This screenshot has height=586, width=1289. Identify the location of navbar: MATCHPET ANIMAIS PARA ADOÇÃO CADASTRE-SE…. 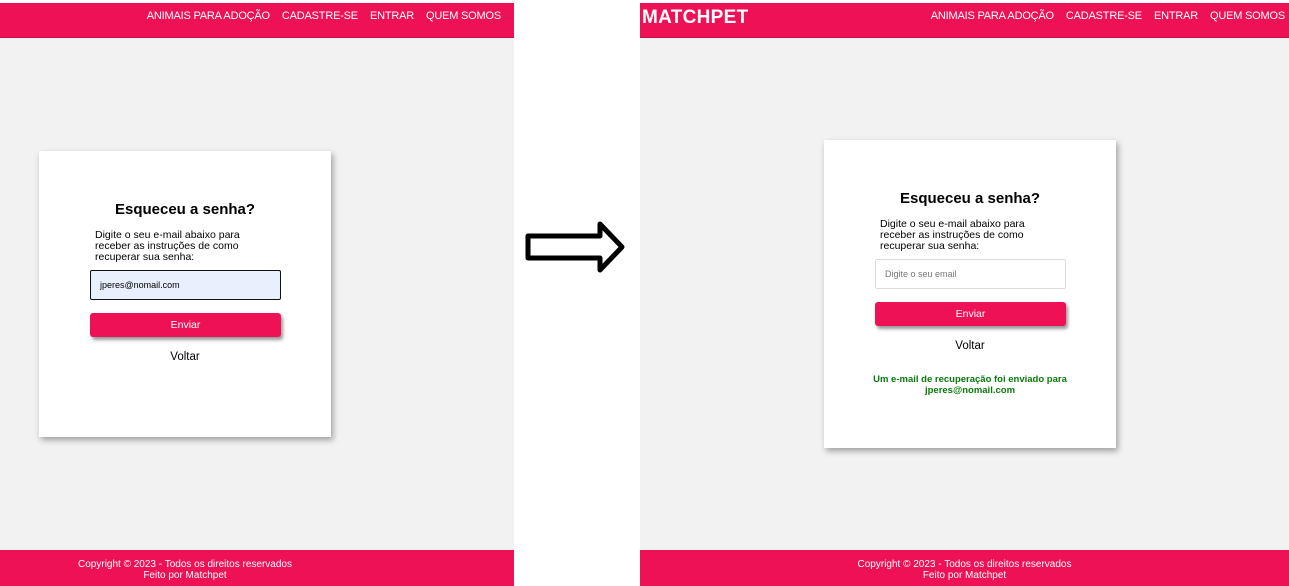
(964, 20).